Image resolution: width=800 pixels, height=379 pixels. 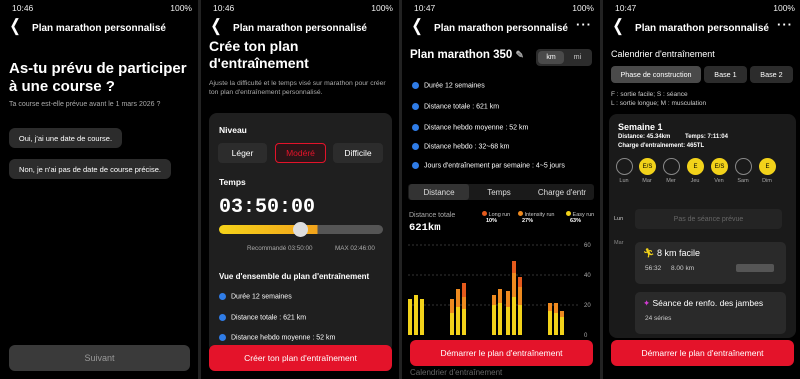 I want to click on day-label: Mer, so click(x=671, y=181).